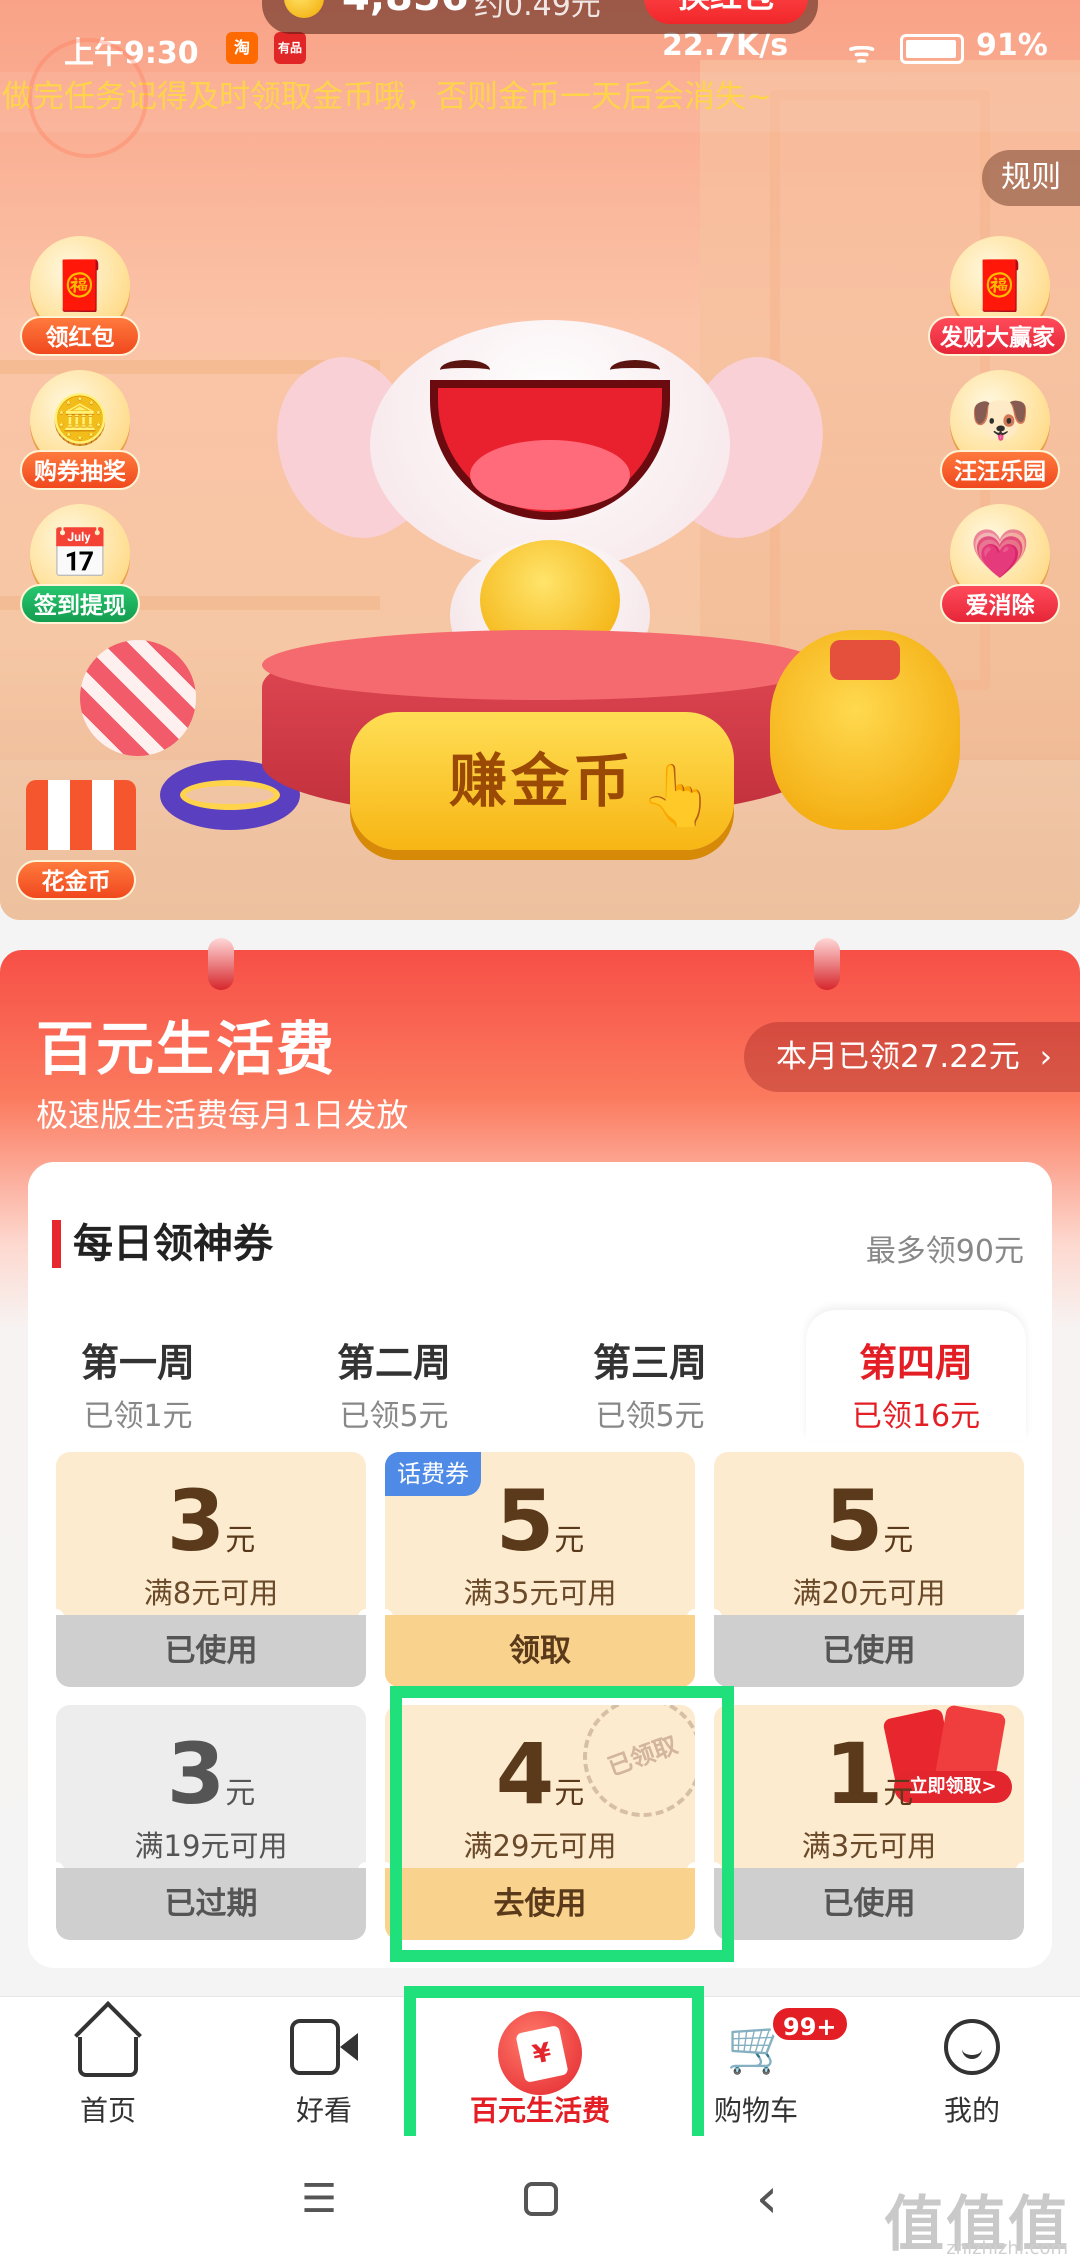 Image resolution: width=1080 pixels, height=2264 pixels. I want to click on site-watermark-url: zhizhizhi.com, so click(1007, 2248).